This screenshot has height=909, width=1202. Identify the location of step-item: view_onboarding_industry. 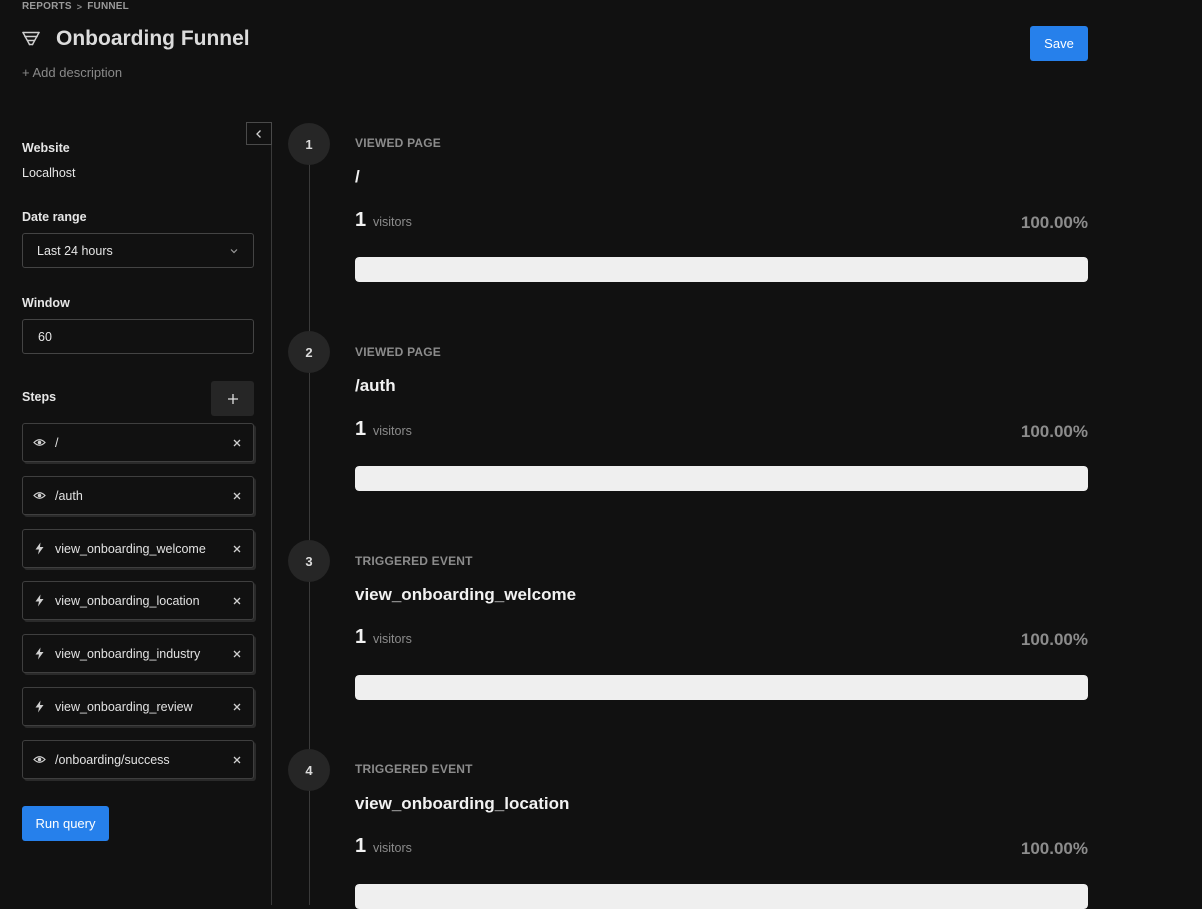
(138, 653).